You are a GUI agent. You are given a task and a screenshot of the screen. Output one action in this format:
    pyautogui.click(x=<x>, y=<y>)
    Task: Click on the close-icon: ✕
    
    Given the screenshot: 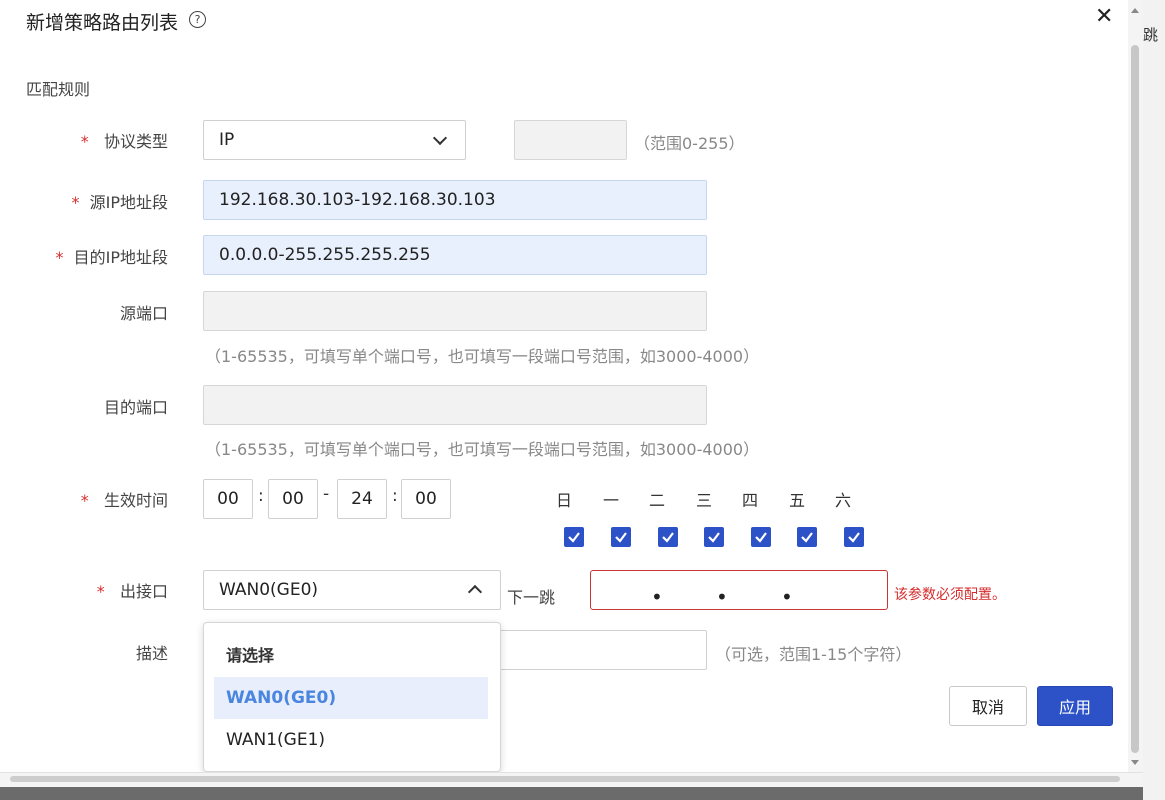 What is the action you would take?
    pyautogui.click(x=1104, y=16)
    